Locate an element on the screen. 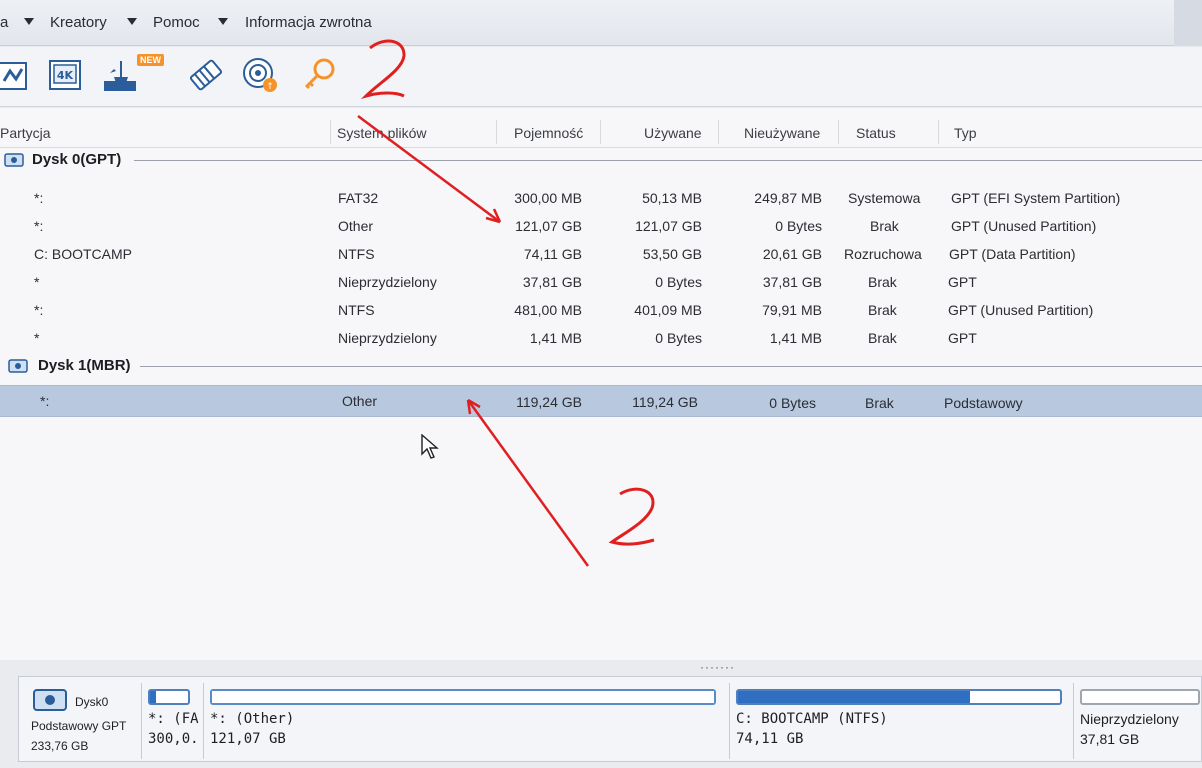 Image resolution: width=1202 pixels, height=768 pixels. cell-status: Systemowa is located at coordinates (884, 198).